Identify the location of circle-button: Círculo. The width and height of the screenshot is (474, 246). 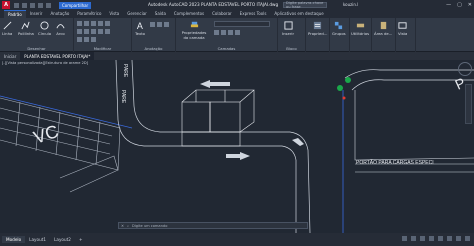
(44, 28).